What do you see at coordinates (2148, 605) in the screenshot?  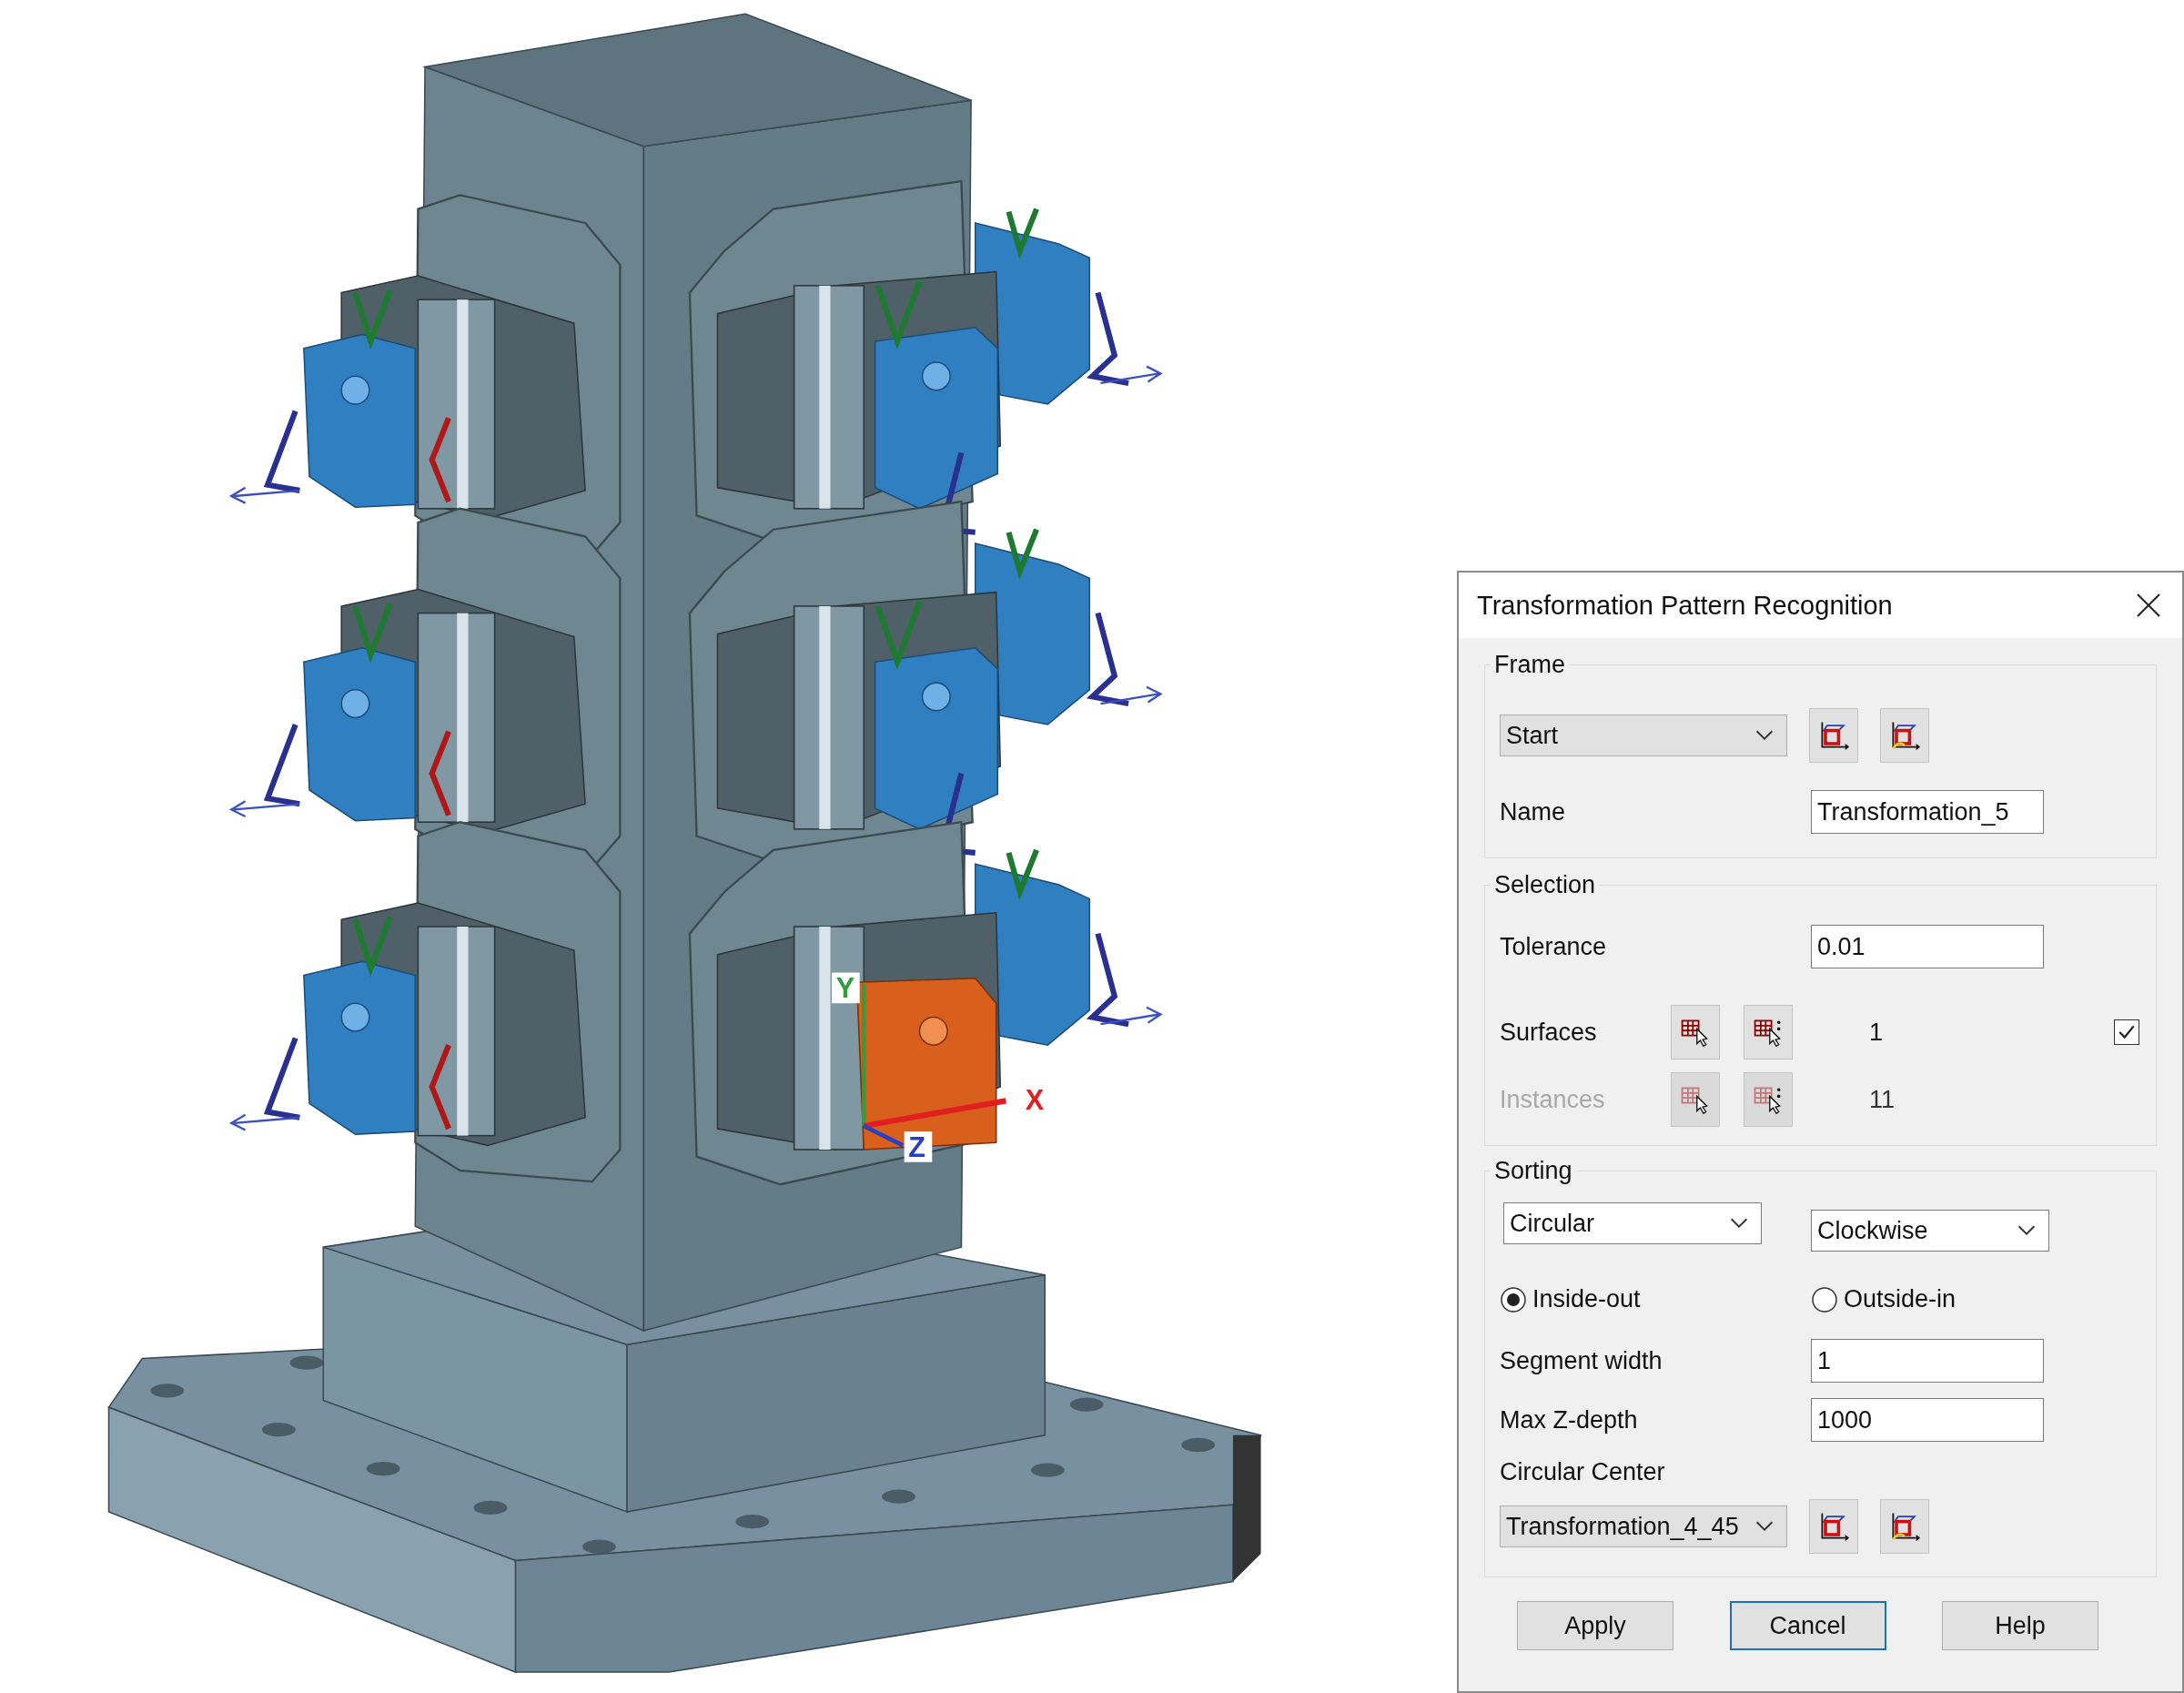 I see `close-icon` at bounding box center [2148, 605].